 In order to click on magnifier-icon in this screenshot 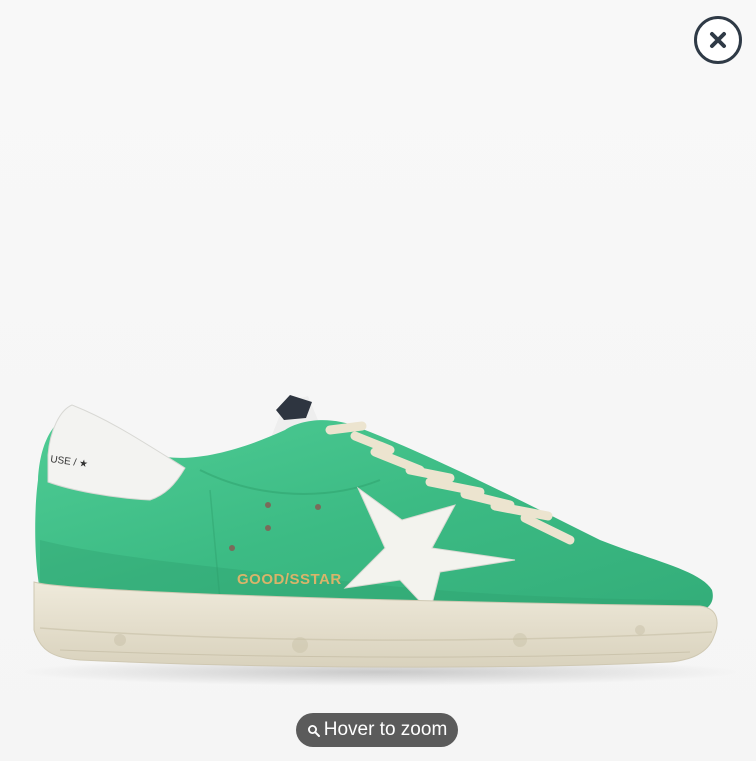, I will do `click(314, 731)`.